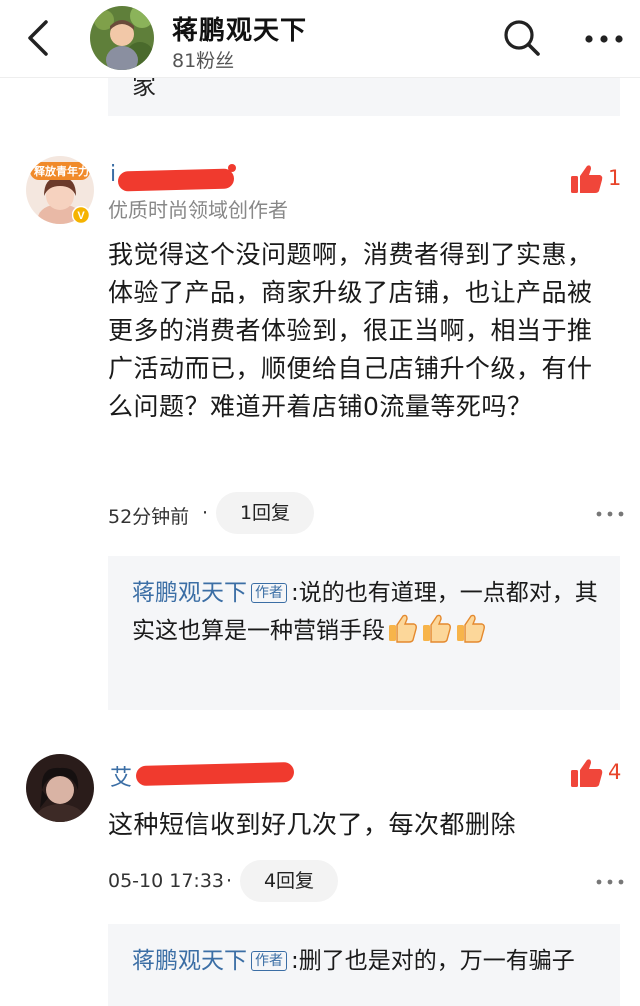  I want to click on page-title: 蒋鹏观天下, so click(240, 31).